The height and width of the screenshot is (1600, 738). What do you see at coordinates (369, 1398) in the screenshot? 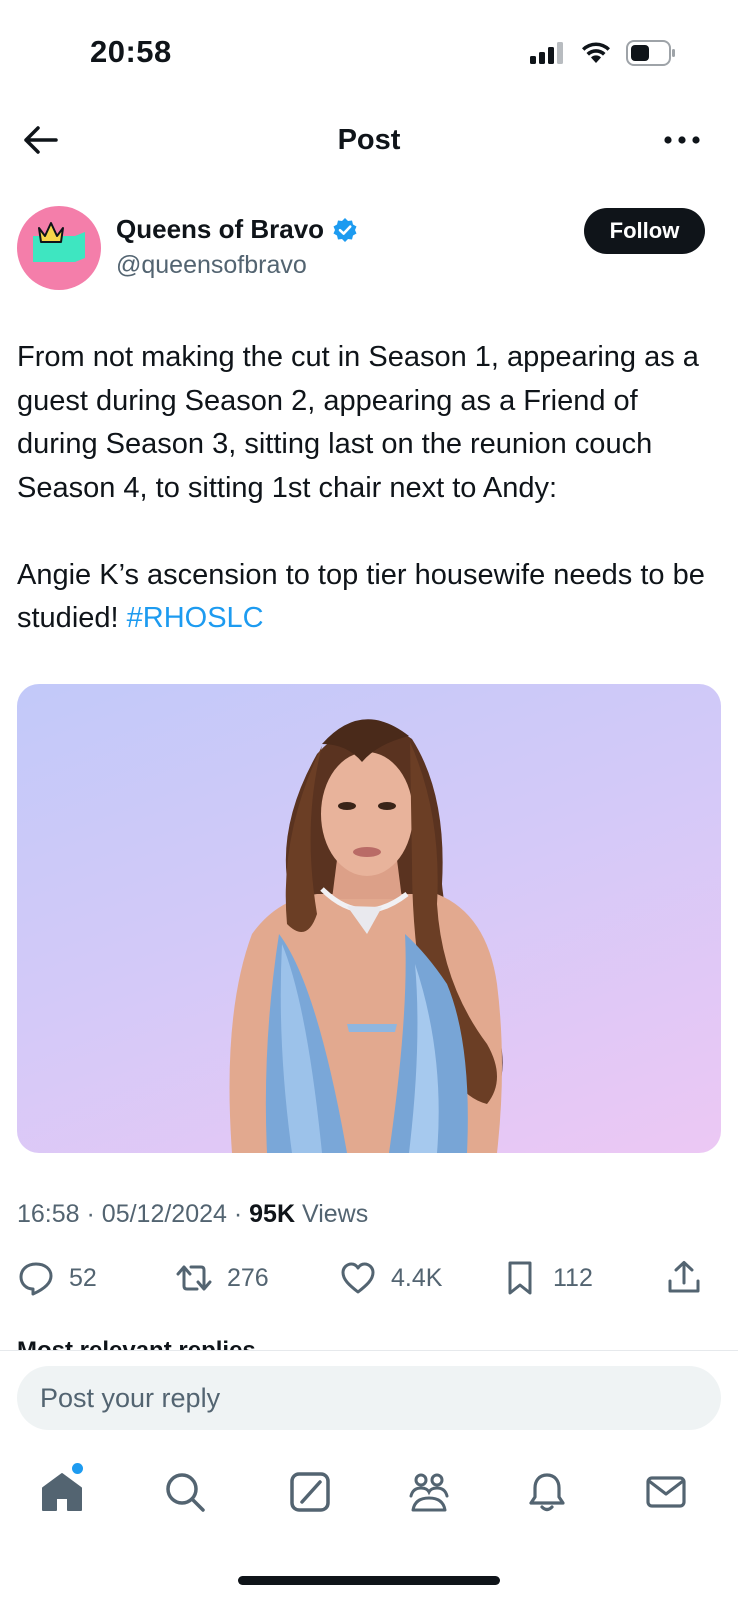
I see `reply-input: Post your reply` at bounding box center [369, 1398].